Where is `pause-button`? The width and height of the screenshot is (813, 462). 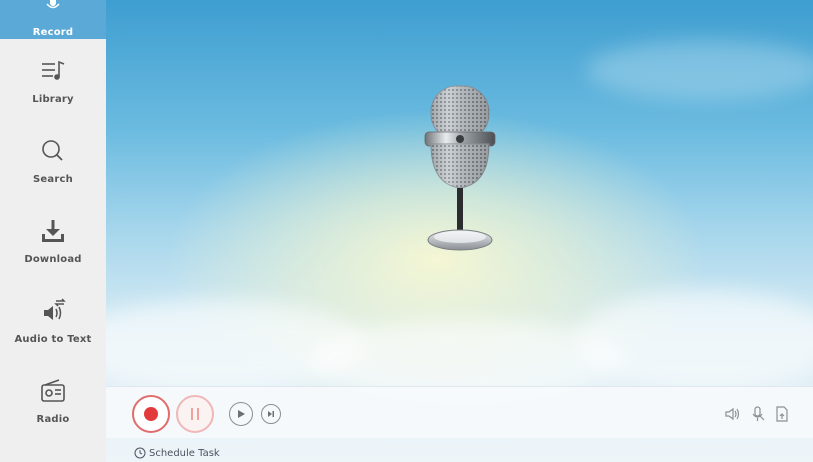
pause-button is located at coordinates (195, 414).